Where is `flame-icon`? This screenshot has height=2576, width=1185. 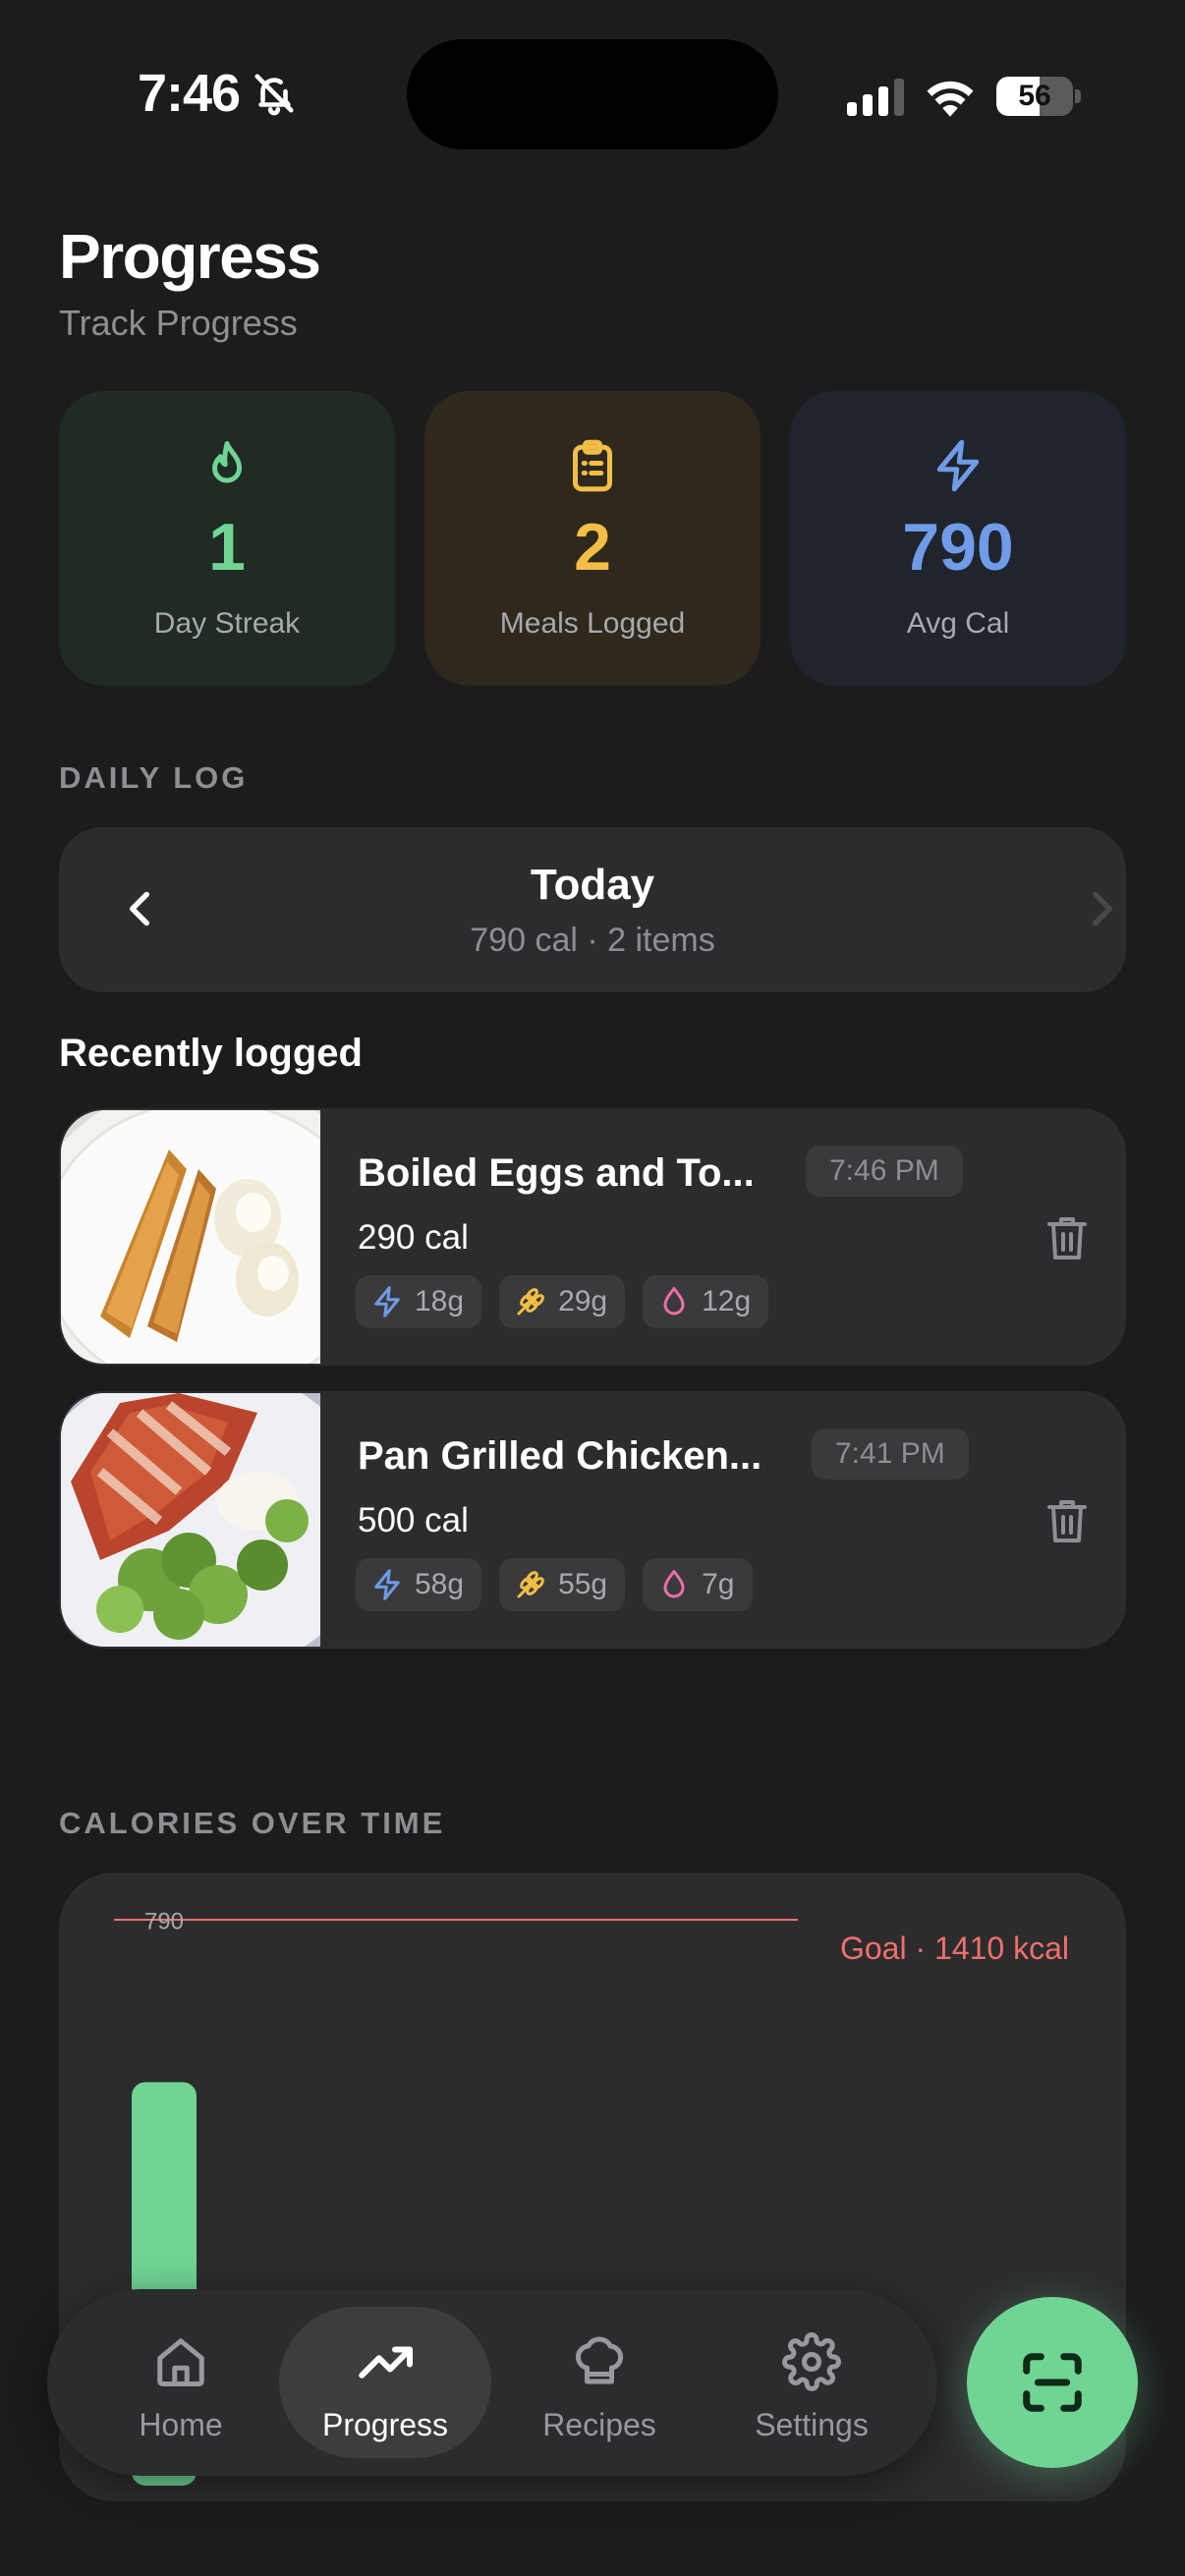
flame-icon is located at coordinates (227, 462).